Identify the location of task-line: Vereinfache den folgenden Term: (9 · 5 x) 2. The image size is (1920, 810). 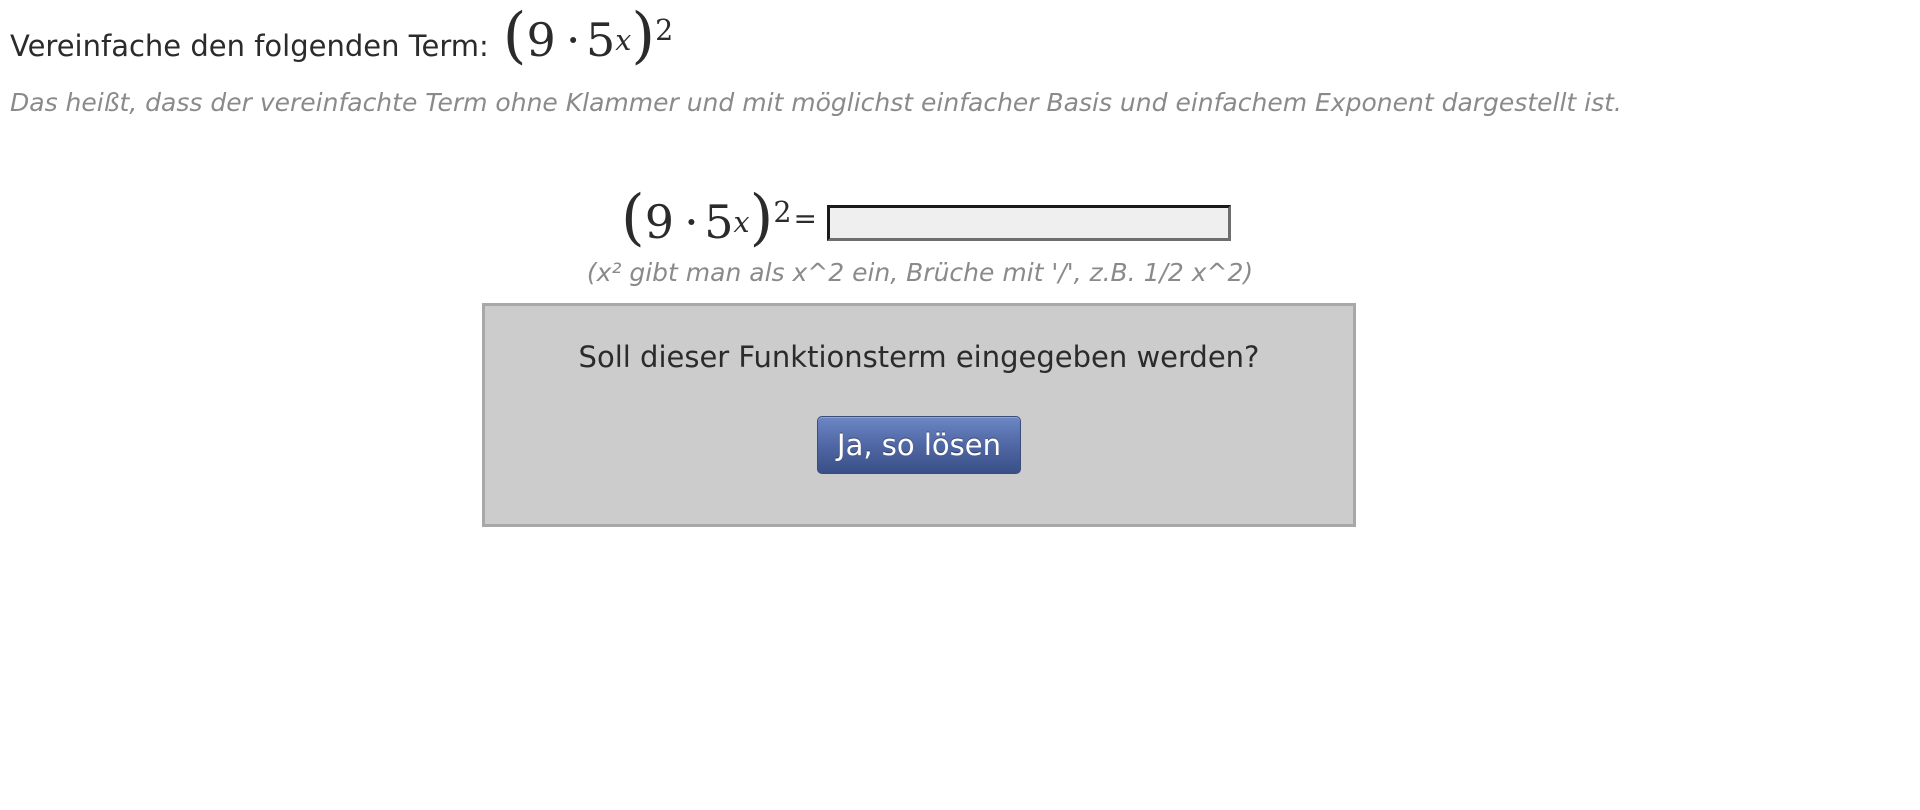
(341, 36).